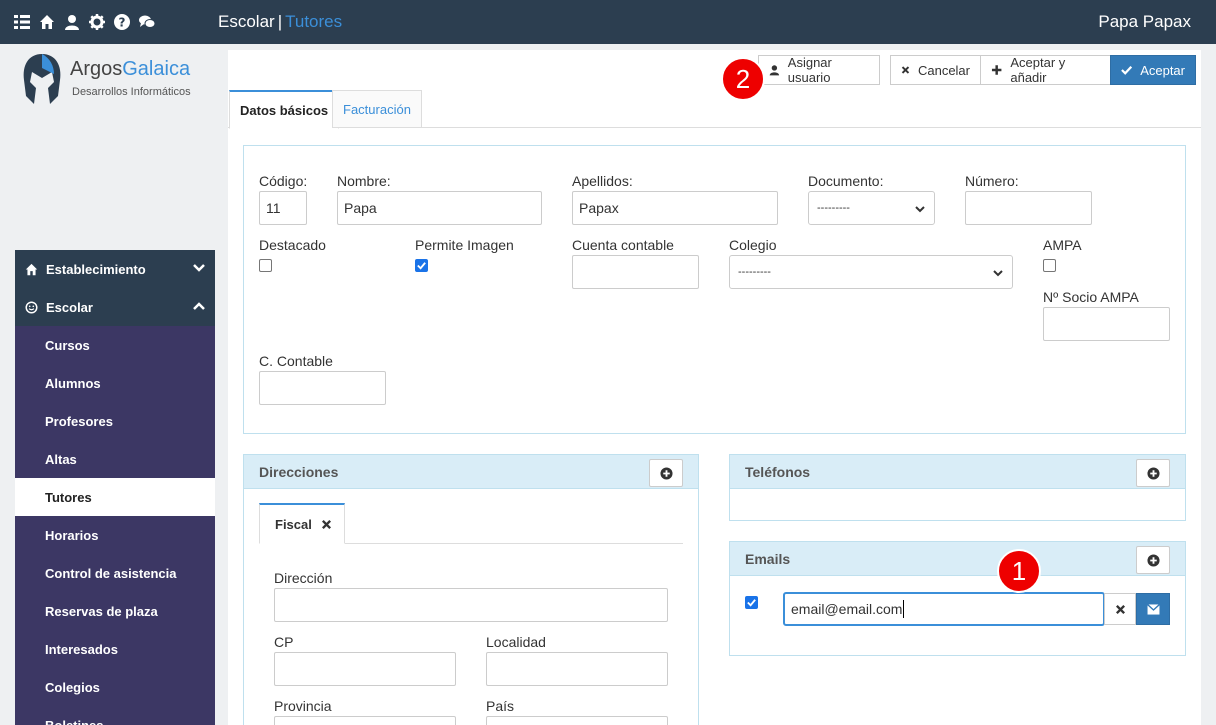 The height and width of the screenshot is (725, 1216). I want to click on chevron-up-icon, so click(199, 306).